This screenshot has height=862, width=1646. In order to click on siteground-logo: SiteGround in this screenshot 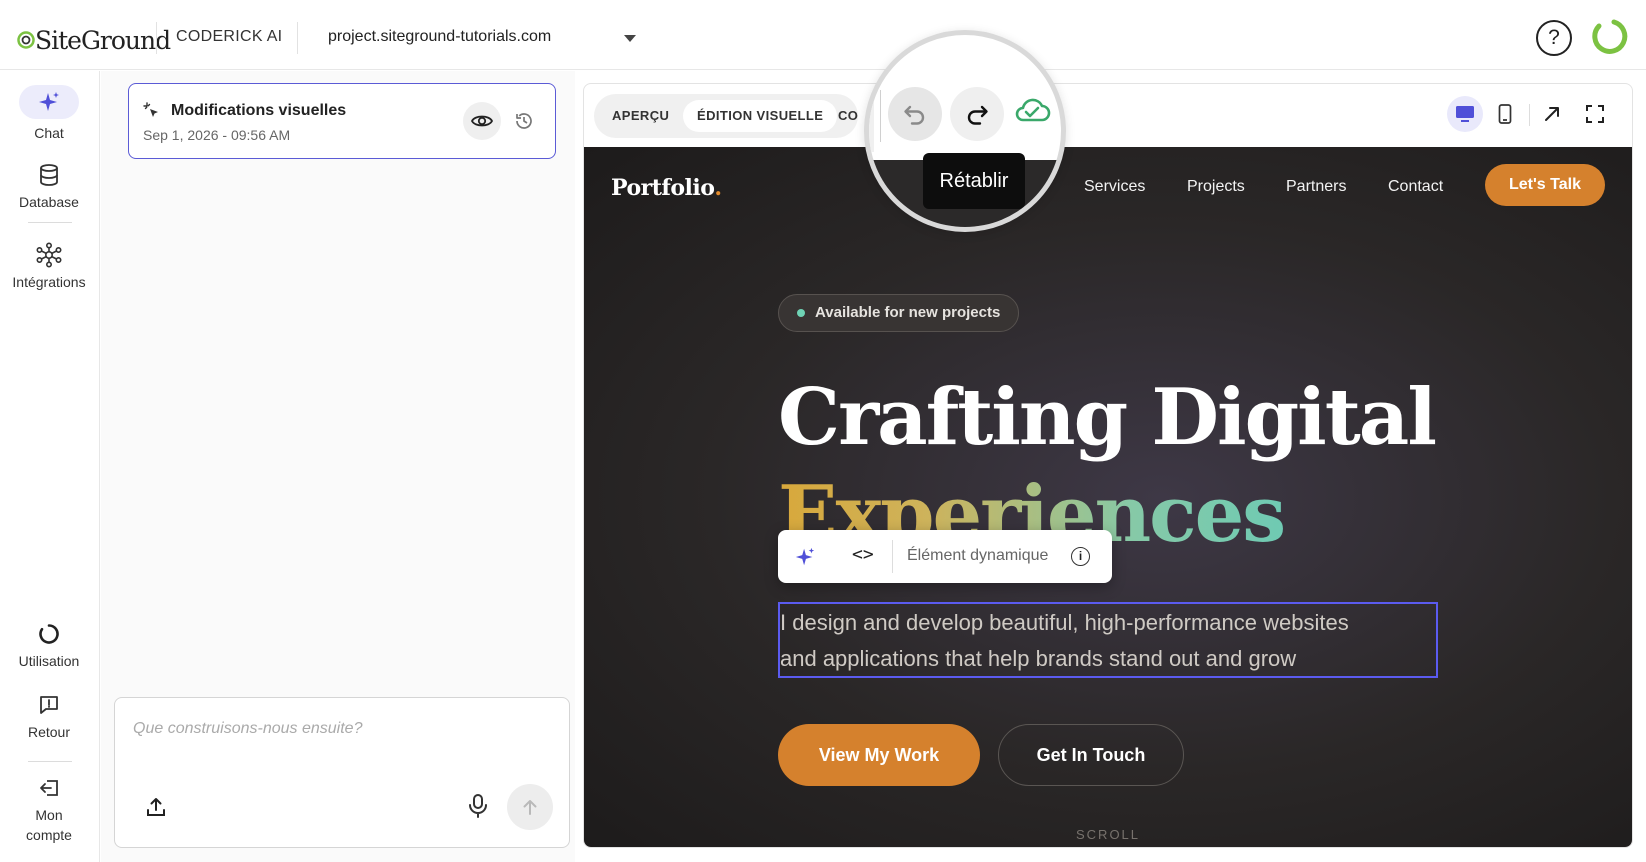, I will do `click(94, 40)`.